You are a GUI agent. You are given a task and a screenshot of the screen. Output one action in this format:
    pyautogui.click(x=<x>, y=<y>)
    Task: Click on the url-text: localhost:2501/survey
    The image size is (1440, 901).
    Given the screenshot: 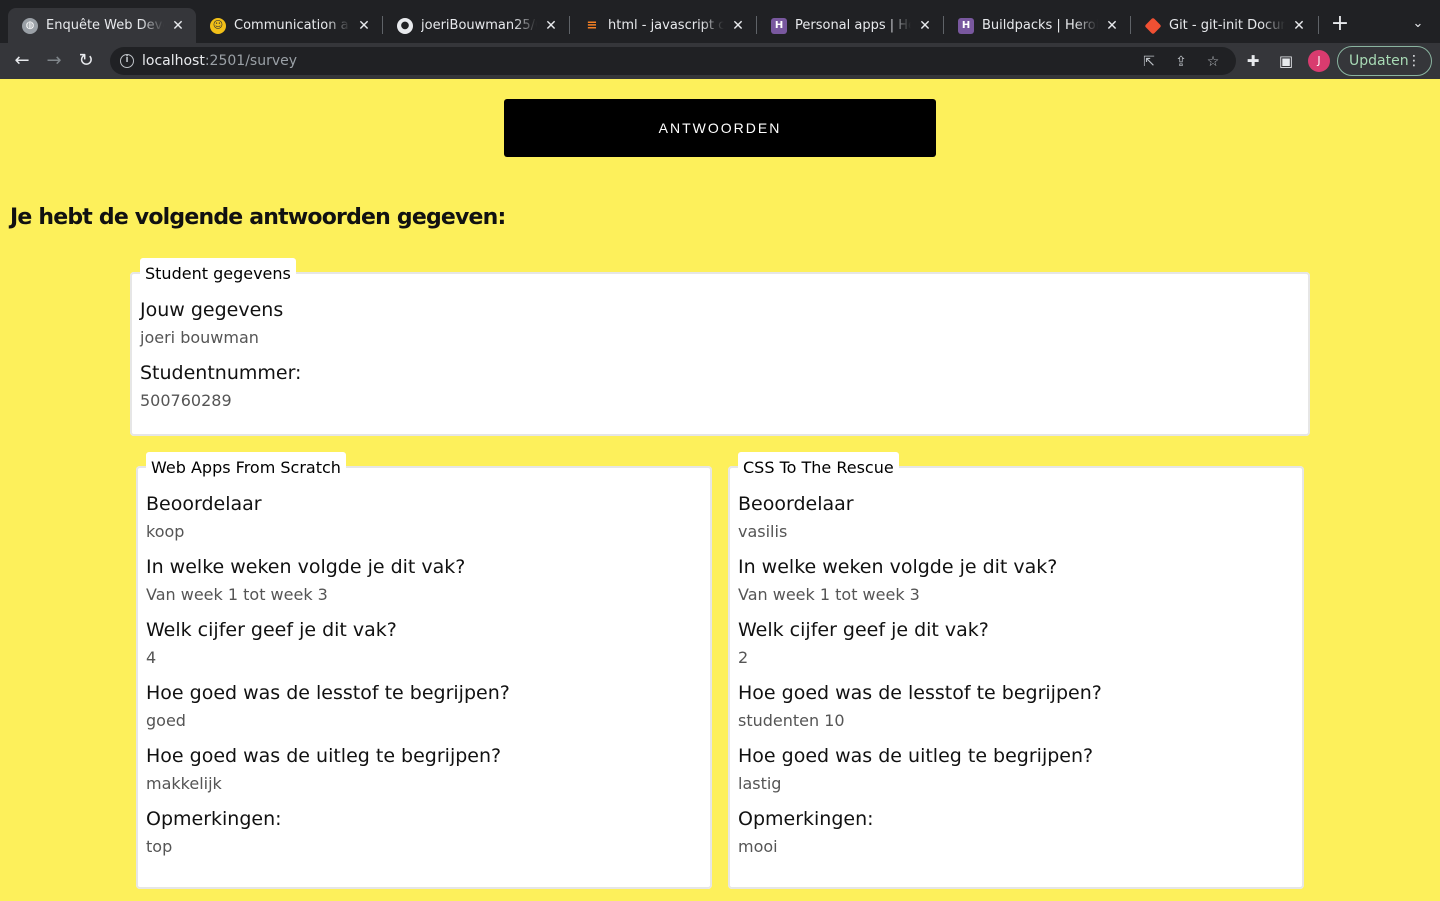 What is the action you would take?
    pyautogui.click(x=220, y=61)
    